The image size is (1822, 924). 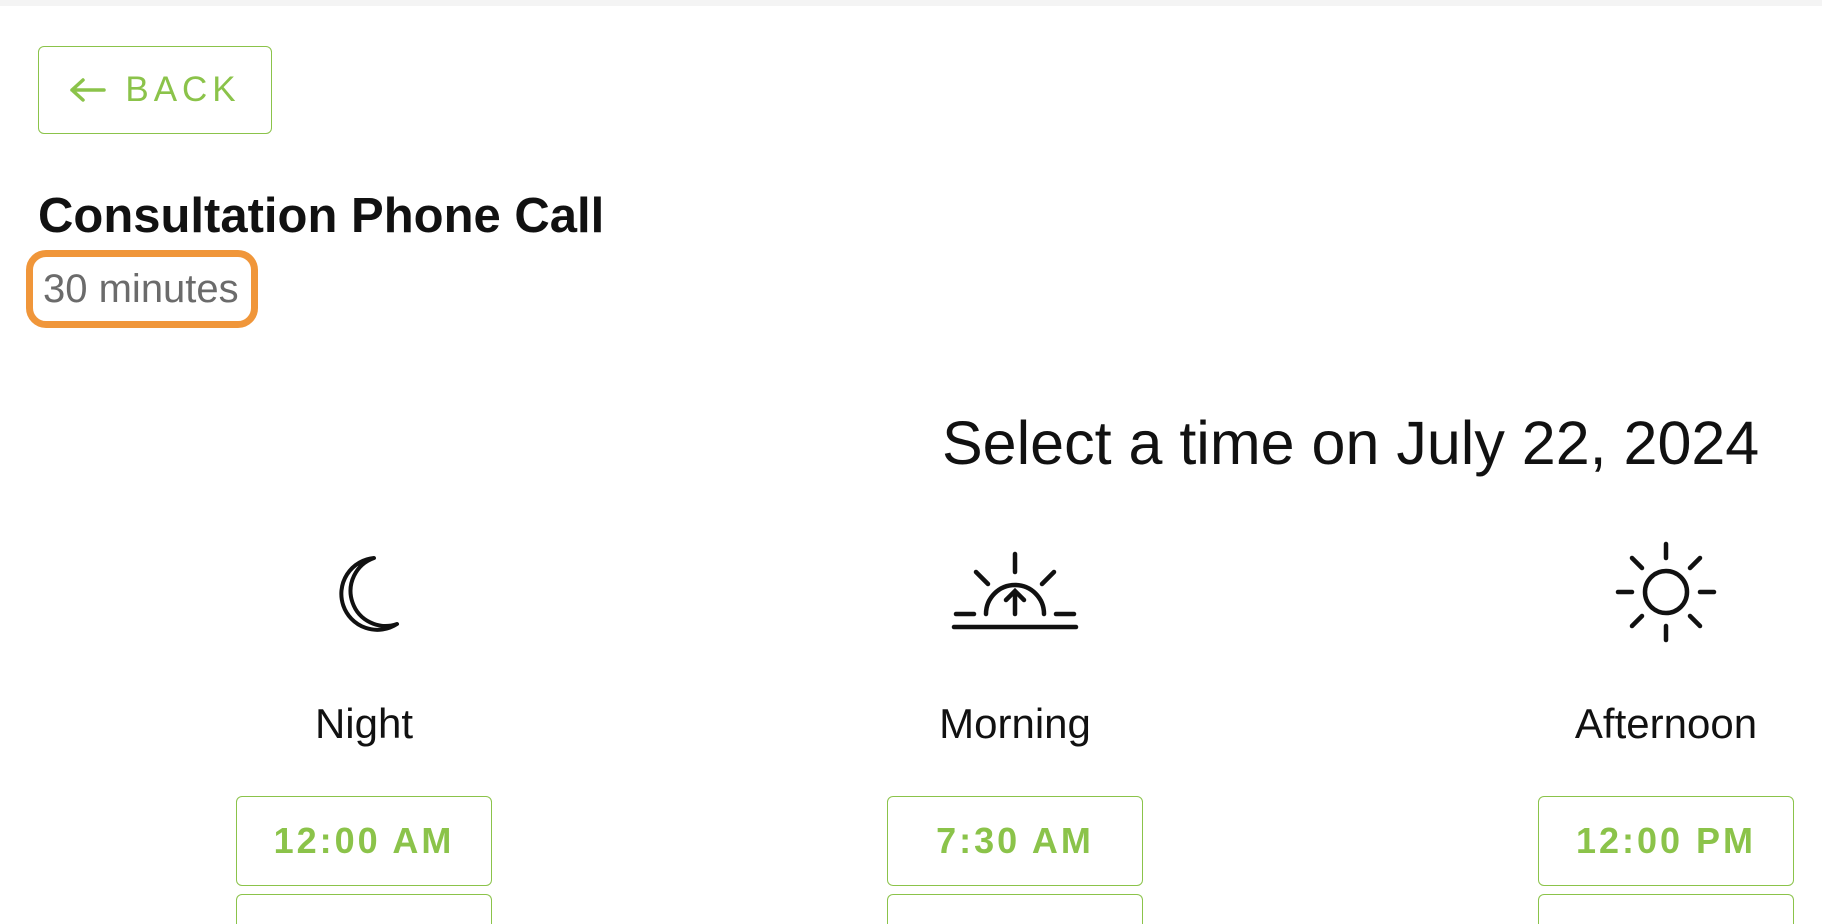 What do you see at coordinates (364, 723) in the screenshot?
I see `period-label-night: Night` at bounding box center [364, 723].